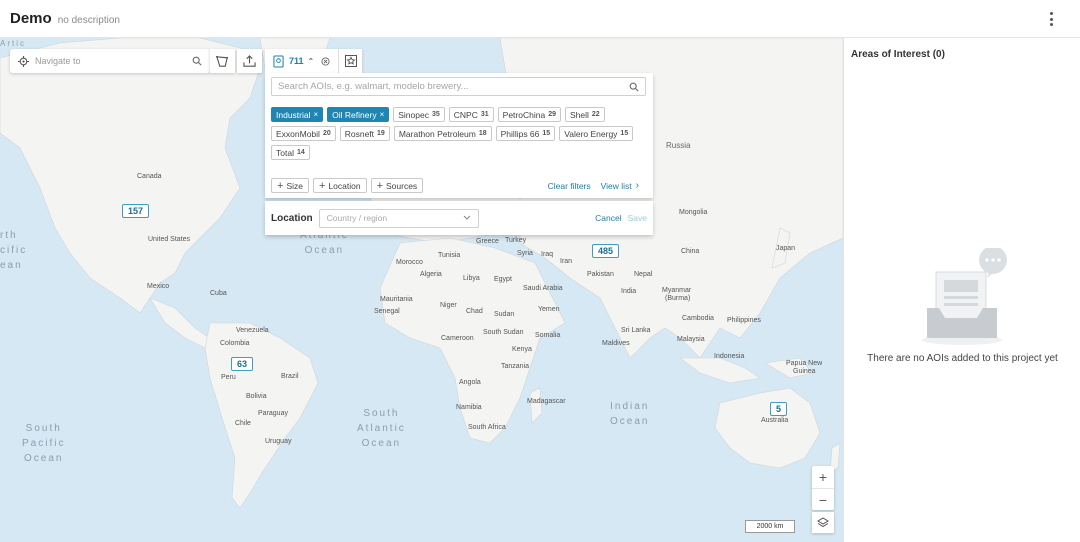 The height and width of the screenshot is (542, 1080). What do you see at coordinates (419, 114) in the screenshot?
I see `chip-sinopec: Sinopec 35` at bounding box center [419, 114].